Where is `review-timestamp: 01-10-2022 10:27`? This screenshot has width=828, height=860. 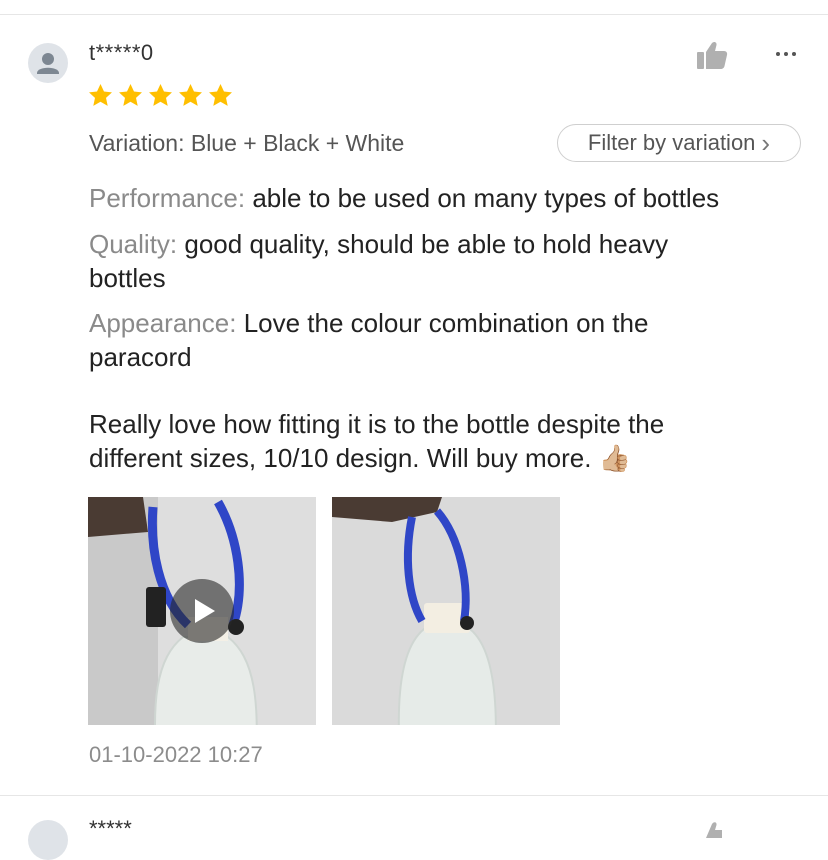
review-timestamp: 01-10-2022 10:27 is located at coordinates (176, 754).